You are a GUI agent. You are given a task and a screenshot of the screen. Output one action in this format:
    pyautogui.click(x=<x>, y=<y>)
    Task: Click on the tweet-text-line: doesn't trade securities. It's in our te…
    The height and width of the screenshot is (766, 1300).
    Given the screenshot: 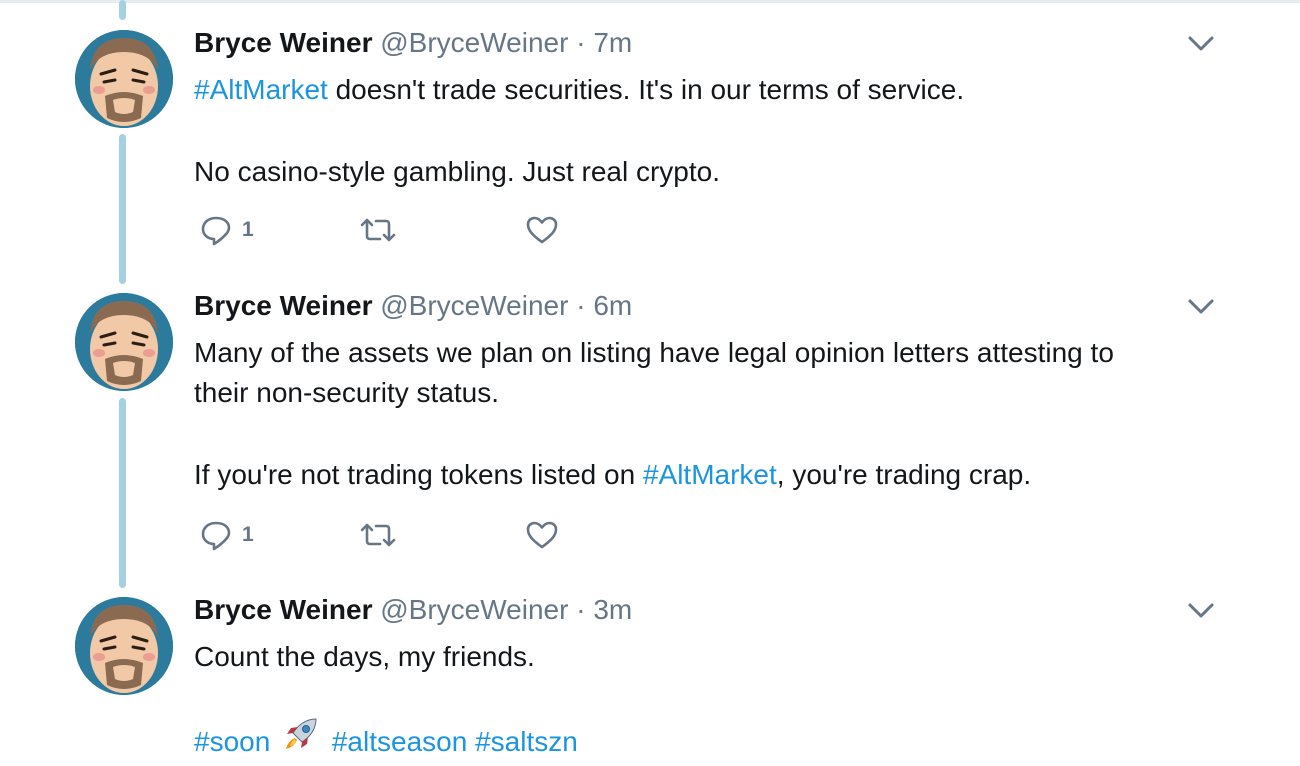 What is the action you would take?
    pyautogui.click(x=646, y=89)
    